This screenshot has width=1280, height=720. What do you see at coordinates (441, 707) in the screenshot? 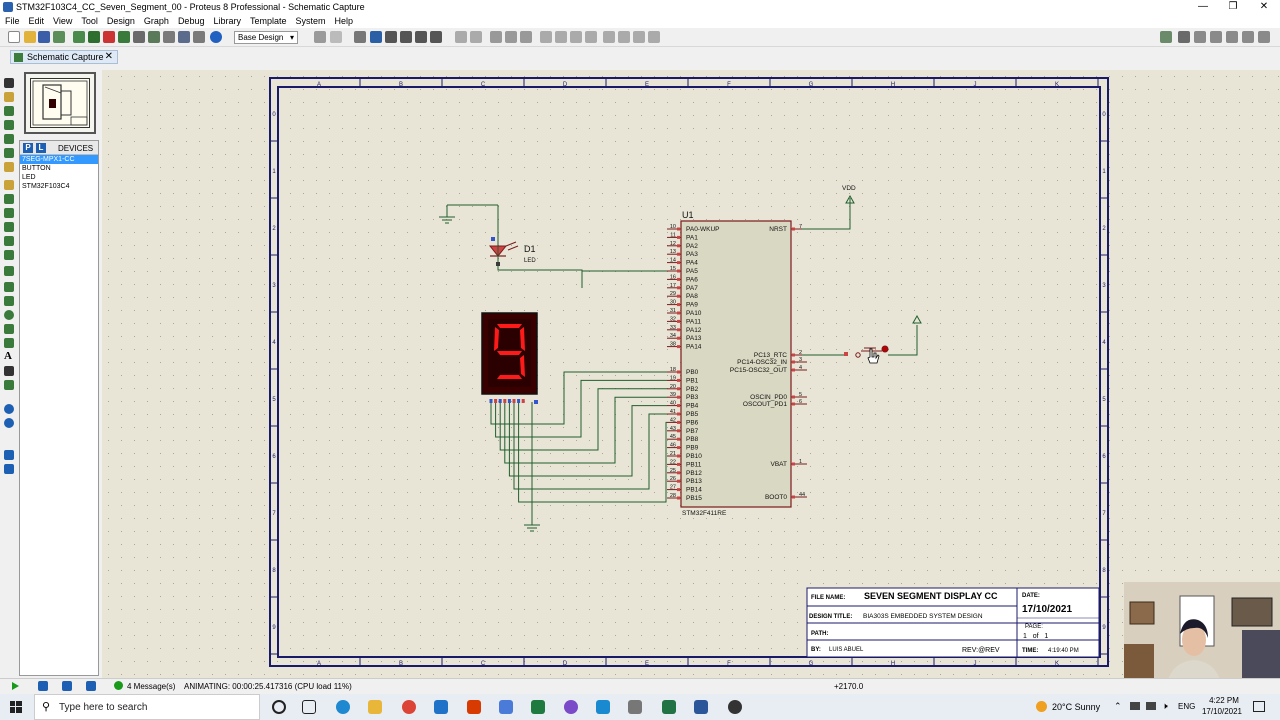
I see `mail-icon` at bounding box center [441, 707].